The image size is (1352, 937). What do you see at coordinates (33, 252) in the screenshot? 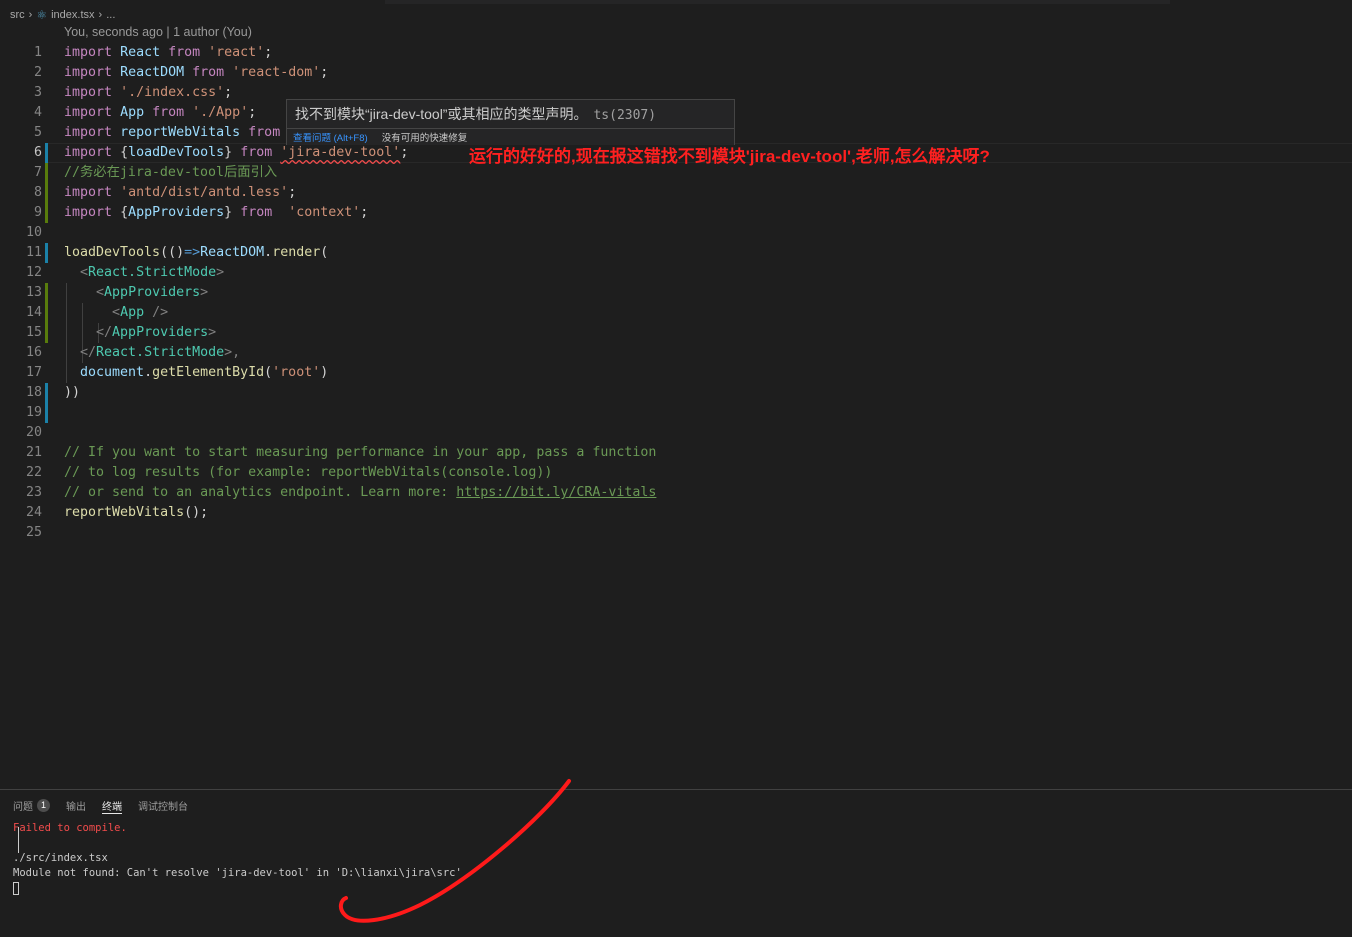
I see `line-number: 11` at bounding box center [33, 252].